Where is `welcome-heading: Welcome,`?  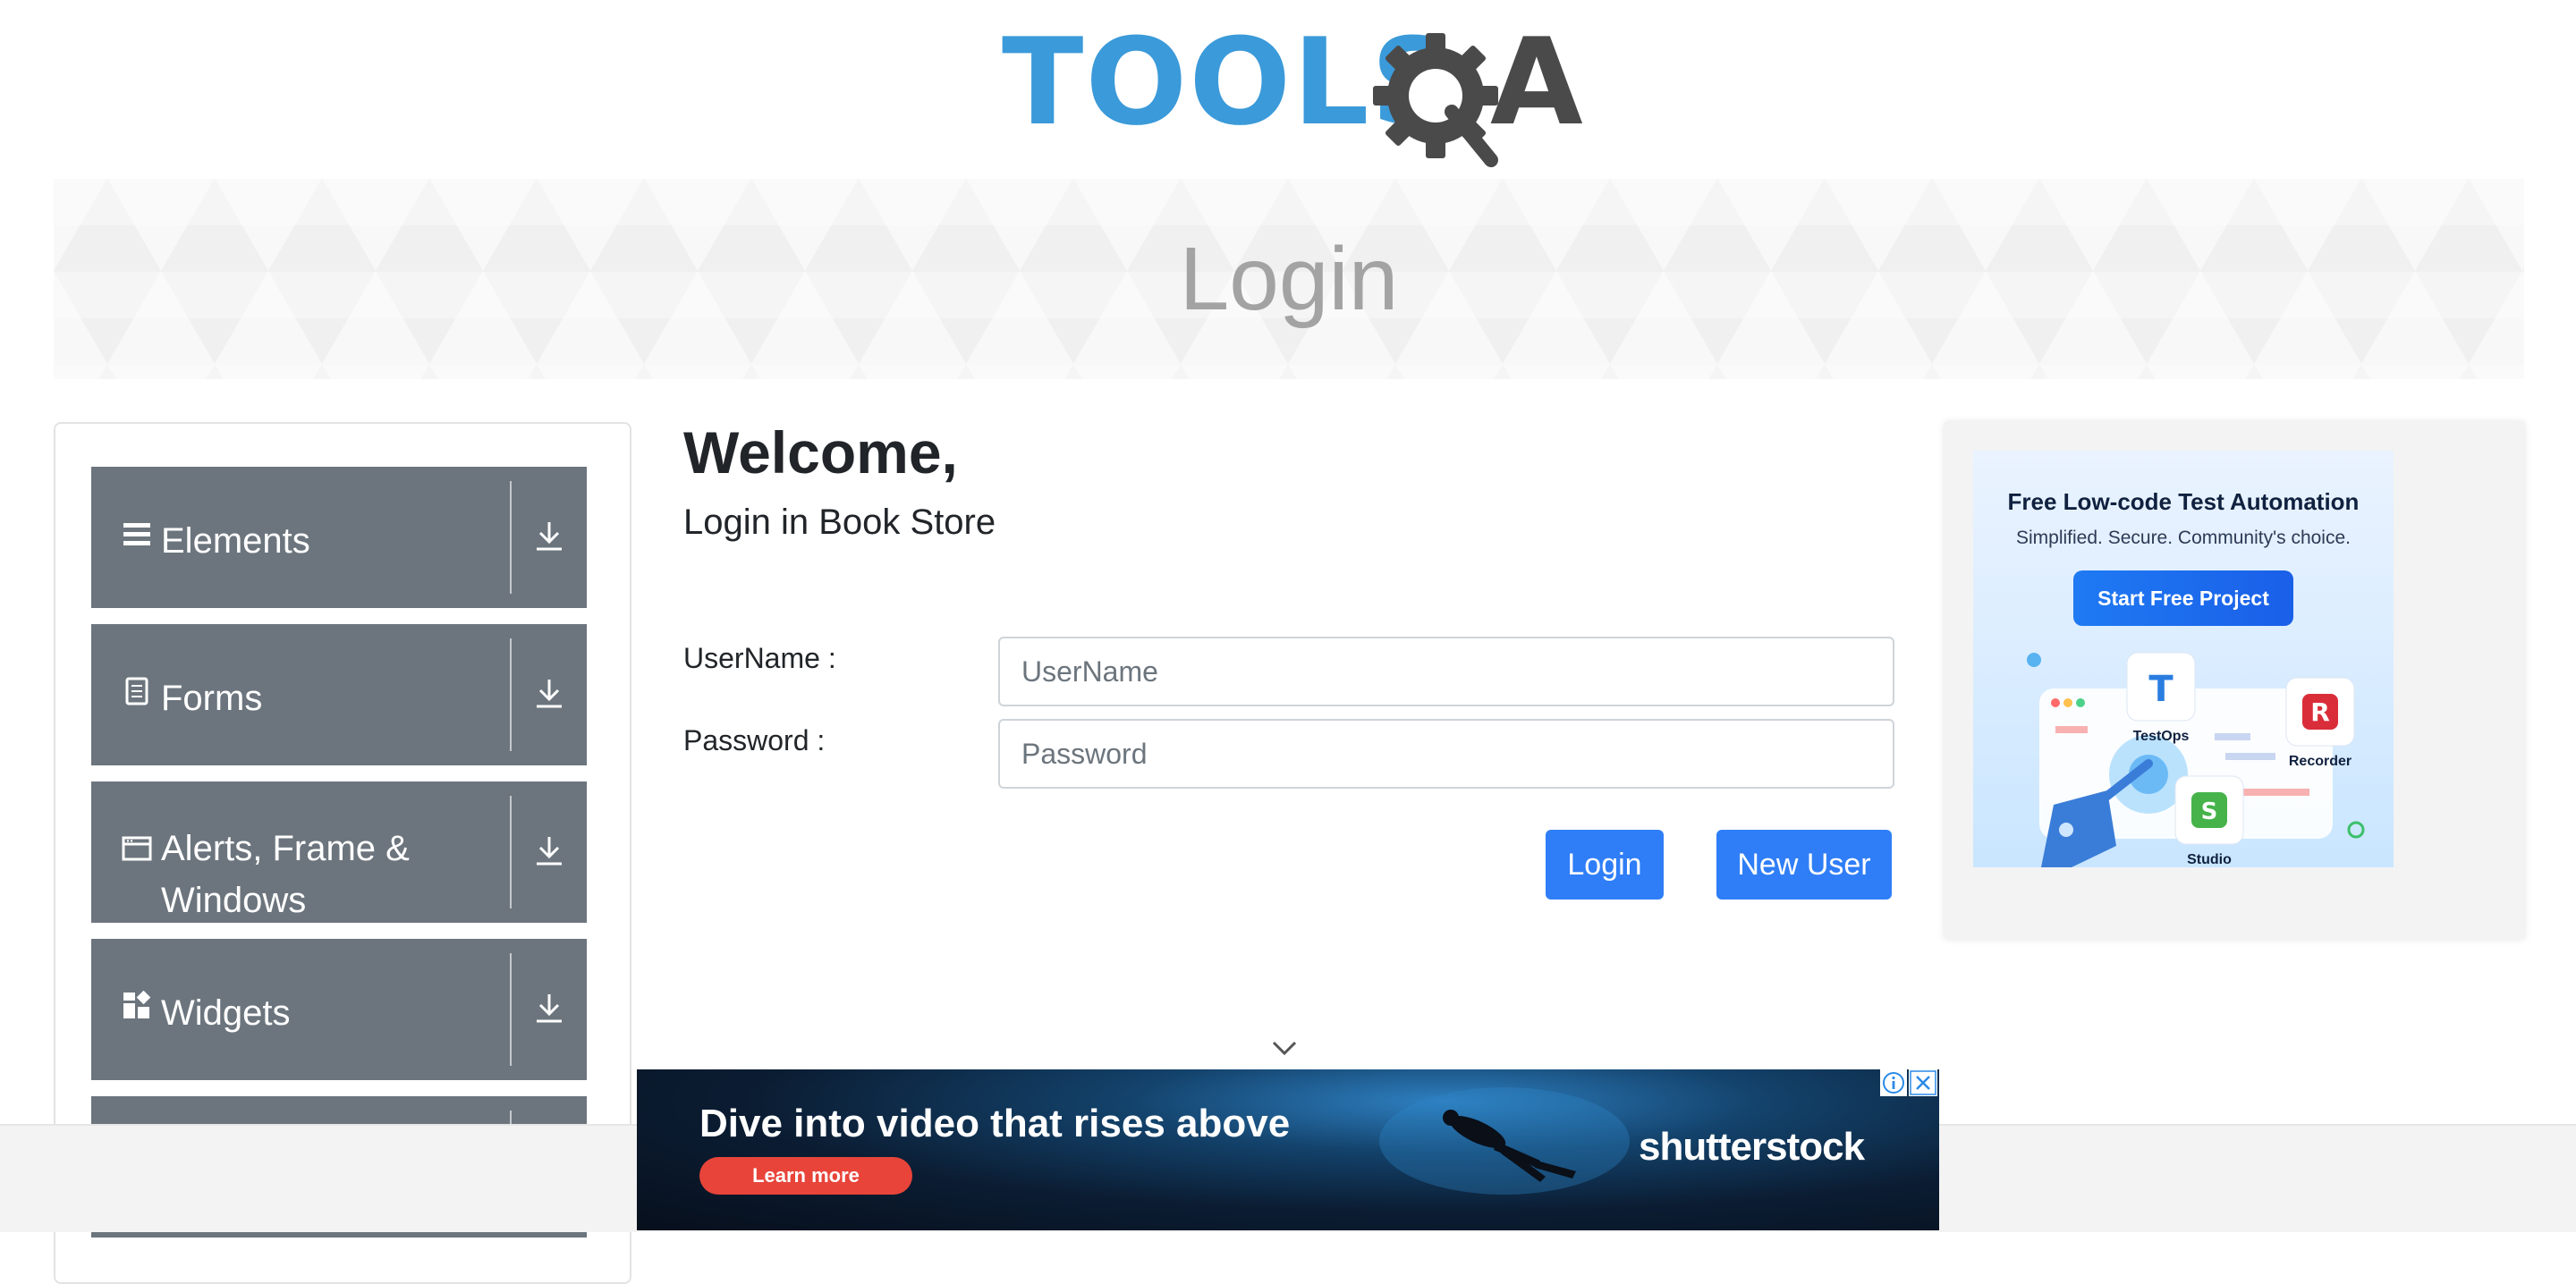
welcome-heading: Welcome, is located at coordinates (820, 453).